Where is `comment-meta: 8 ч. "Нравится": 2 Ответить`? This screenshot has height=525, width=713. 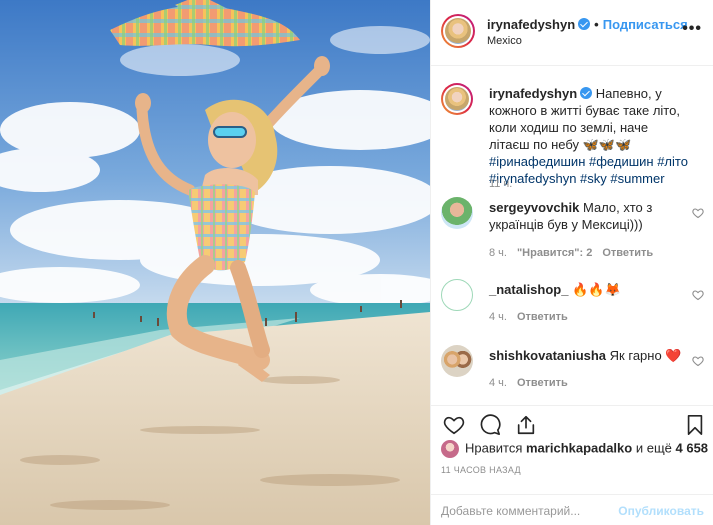 comment-meta: 8 ч. "Нравится": 2 Ответить is located at coordinates (576, 253).